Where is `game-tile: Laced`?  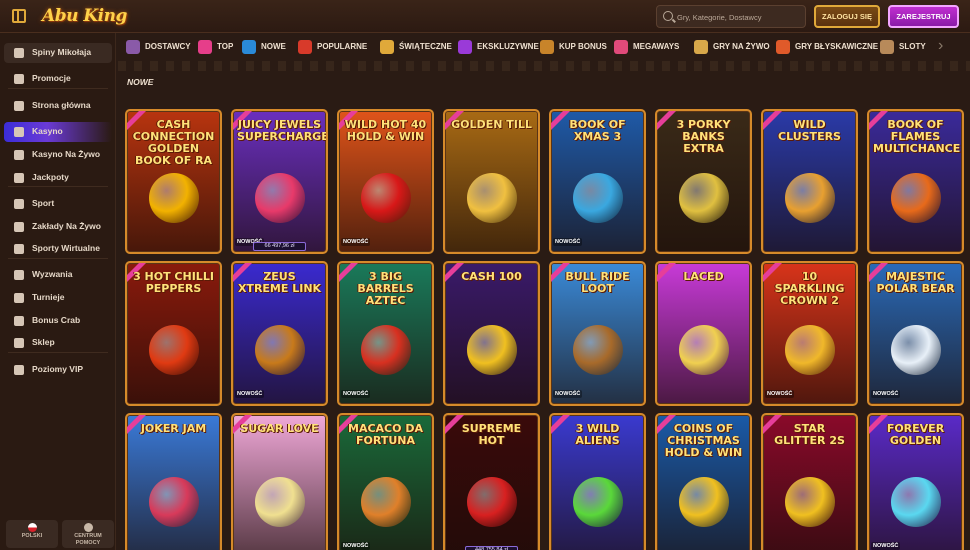
game-tile: Laced is located at coordinates (703, 333).